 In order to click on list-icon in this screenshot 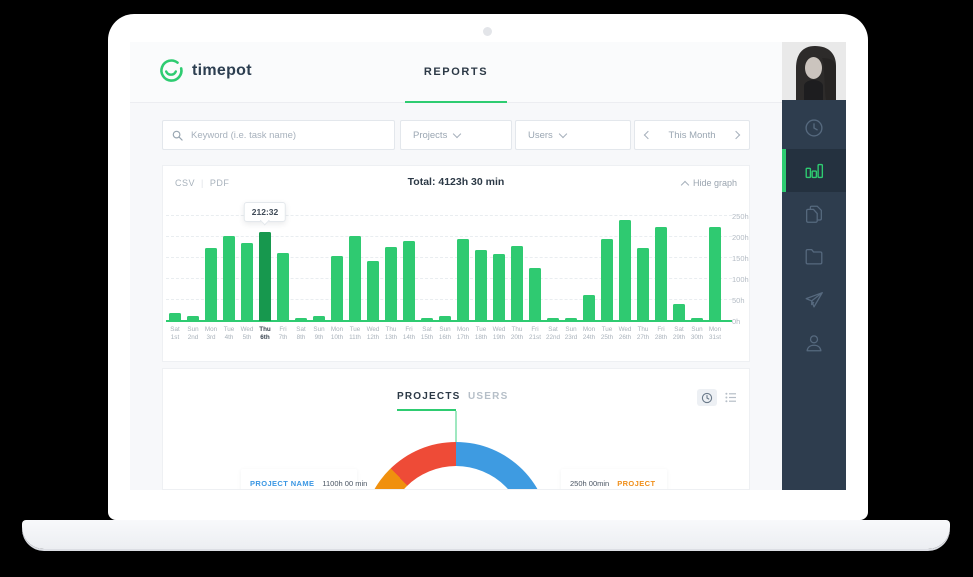, I will do `click(730, 397)`.